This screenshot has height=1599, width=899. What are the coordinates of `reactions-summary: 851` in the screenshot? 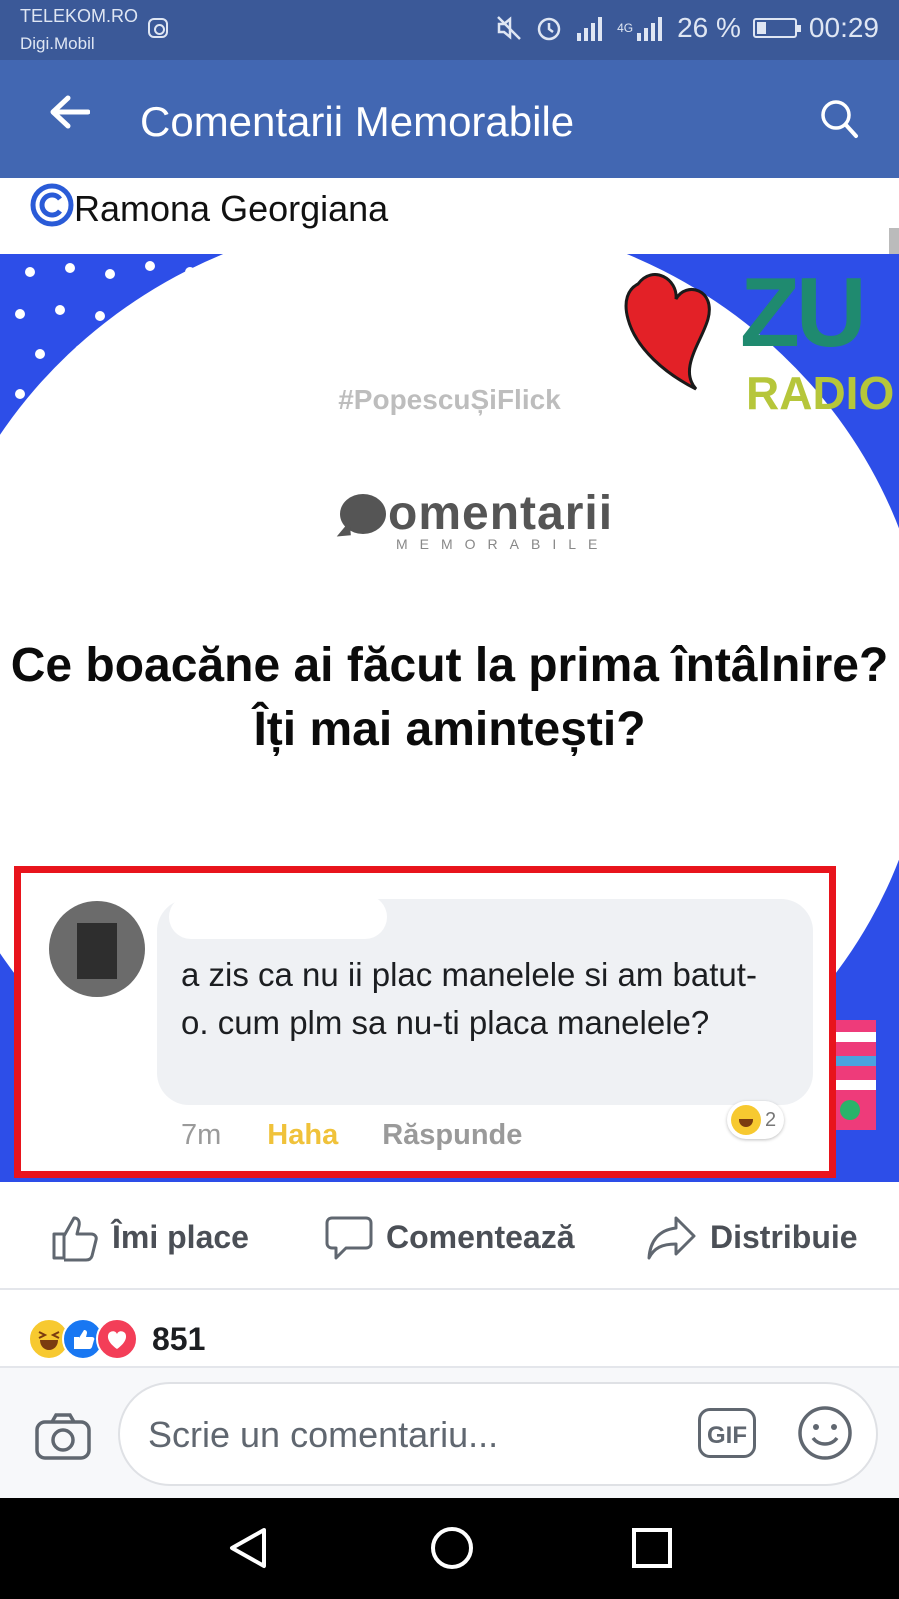 It's located at (116, 1339).